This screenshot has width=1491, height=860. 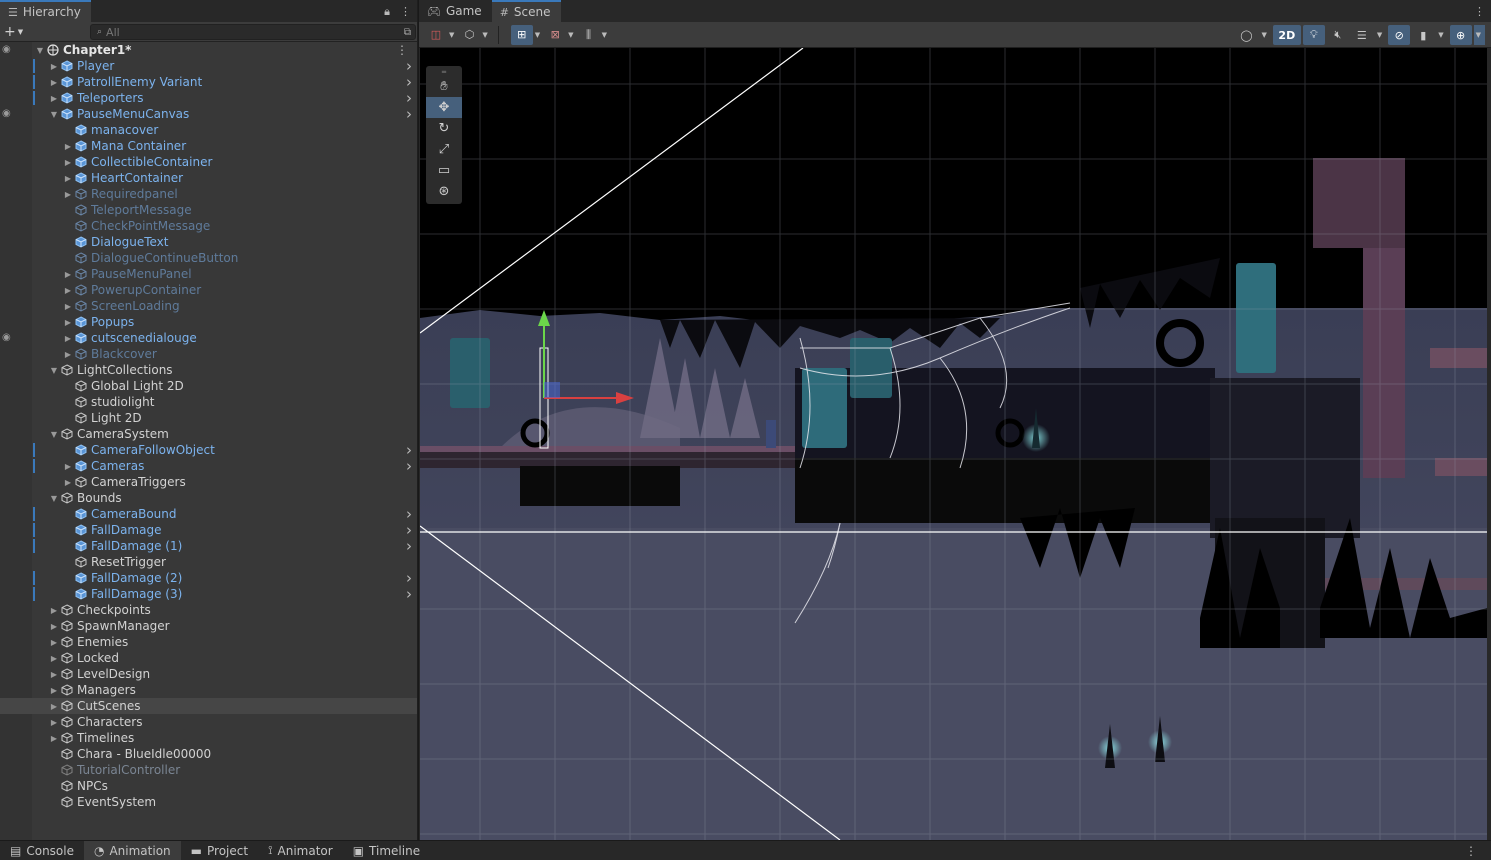 I want to click on mode-2d-button: 2D, so click(x=1286, y=35).